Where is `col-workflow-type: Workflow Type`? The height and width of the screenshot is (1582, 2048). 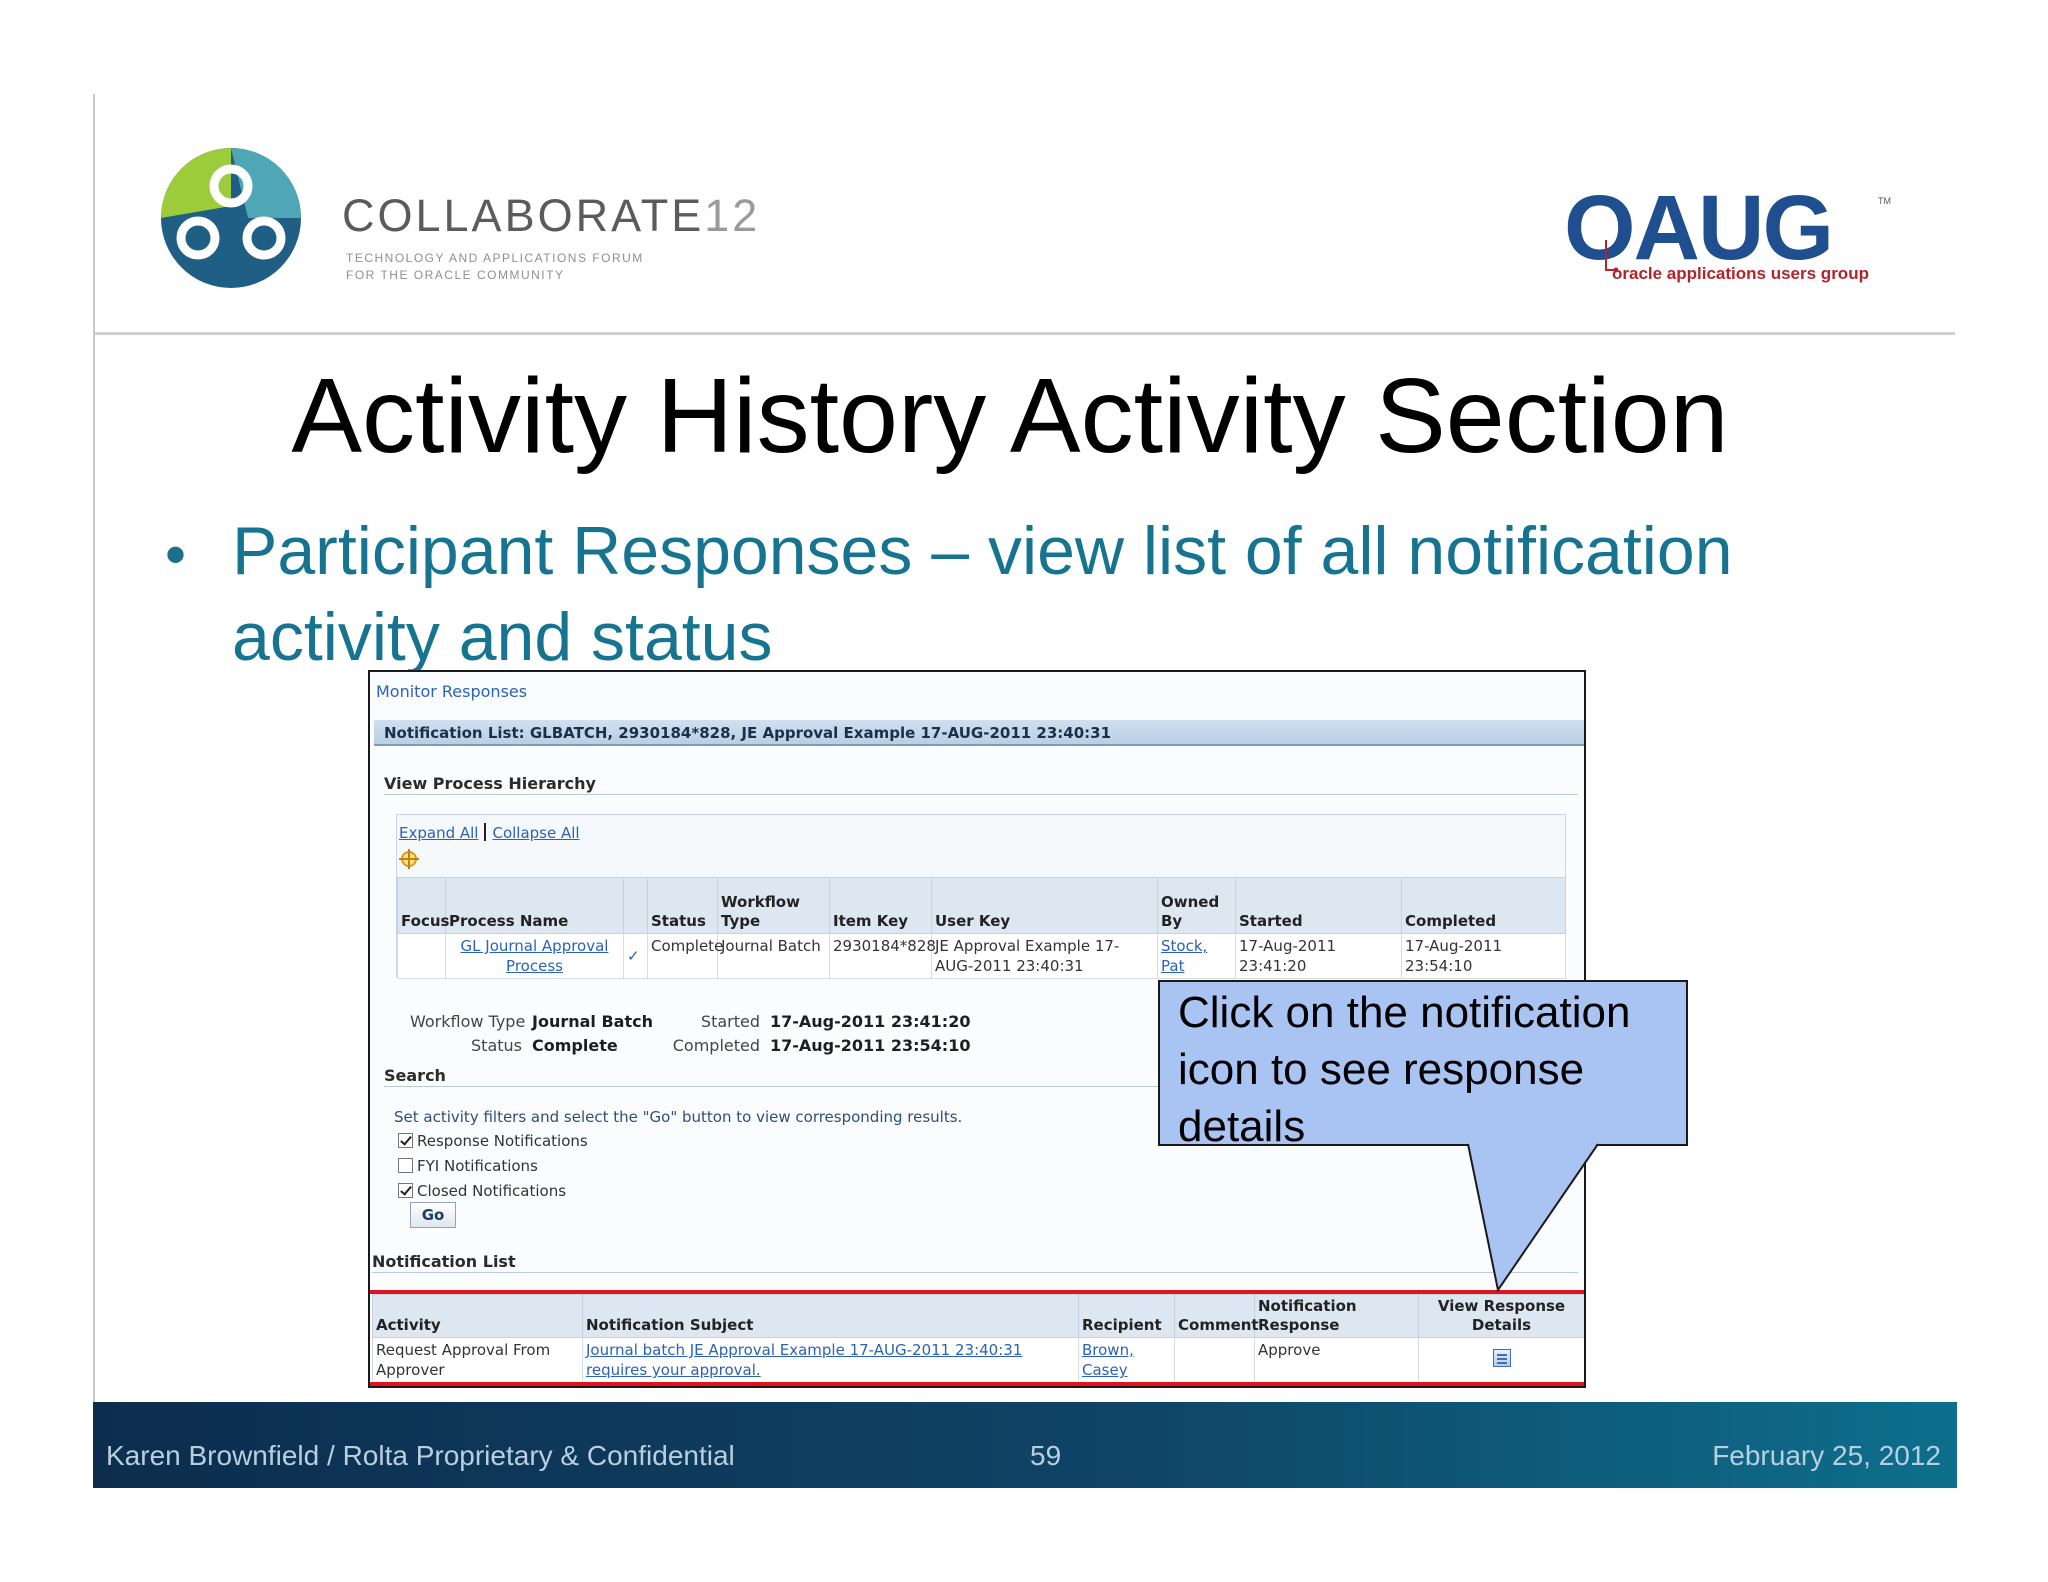
col-workflow-type: Workflow Type is located at coordinates (773, 905).